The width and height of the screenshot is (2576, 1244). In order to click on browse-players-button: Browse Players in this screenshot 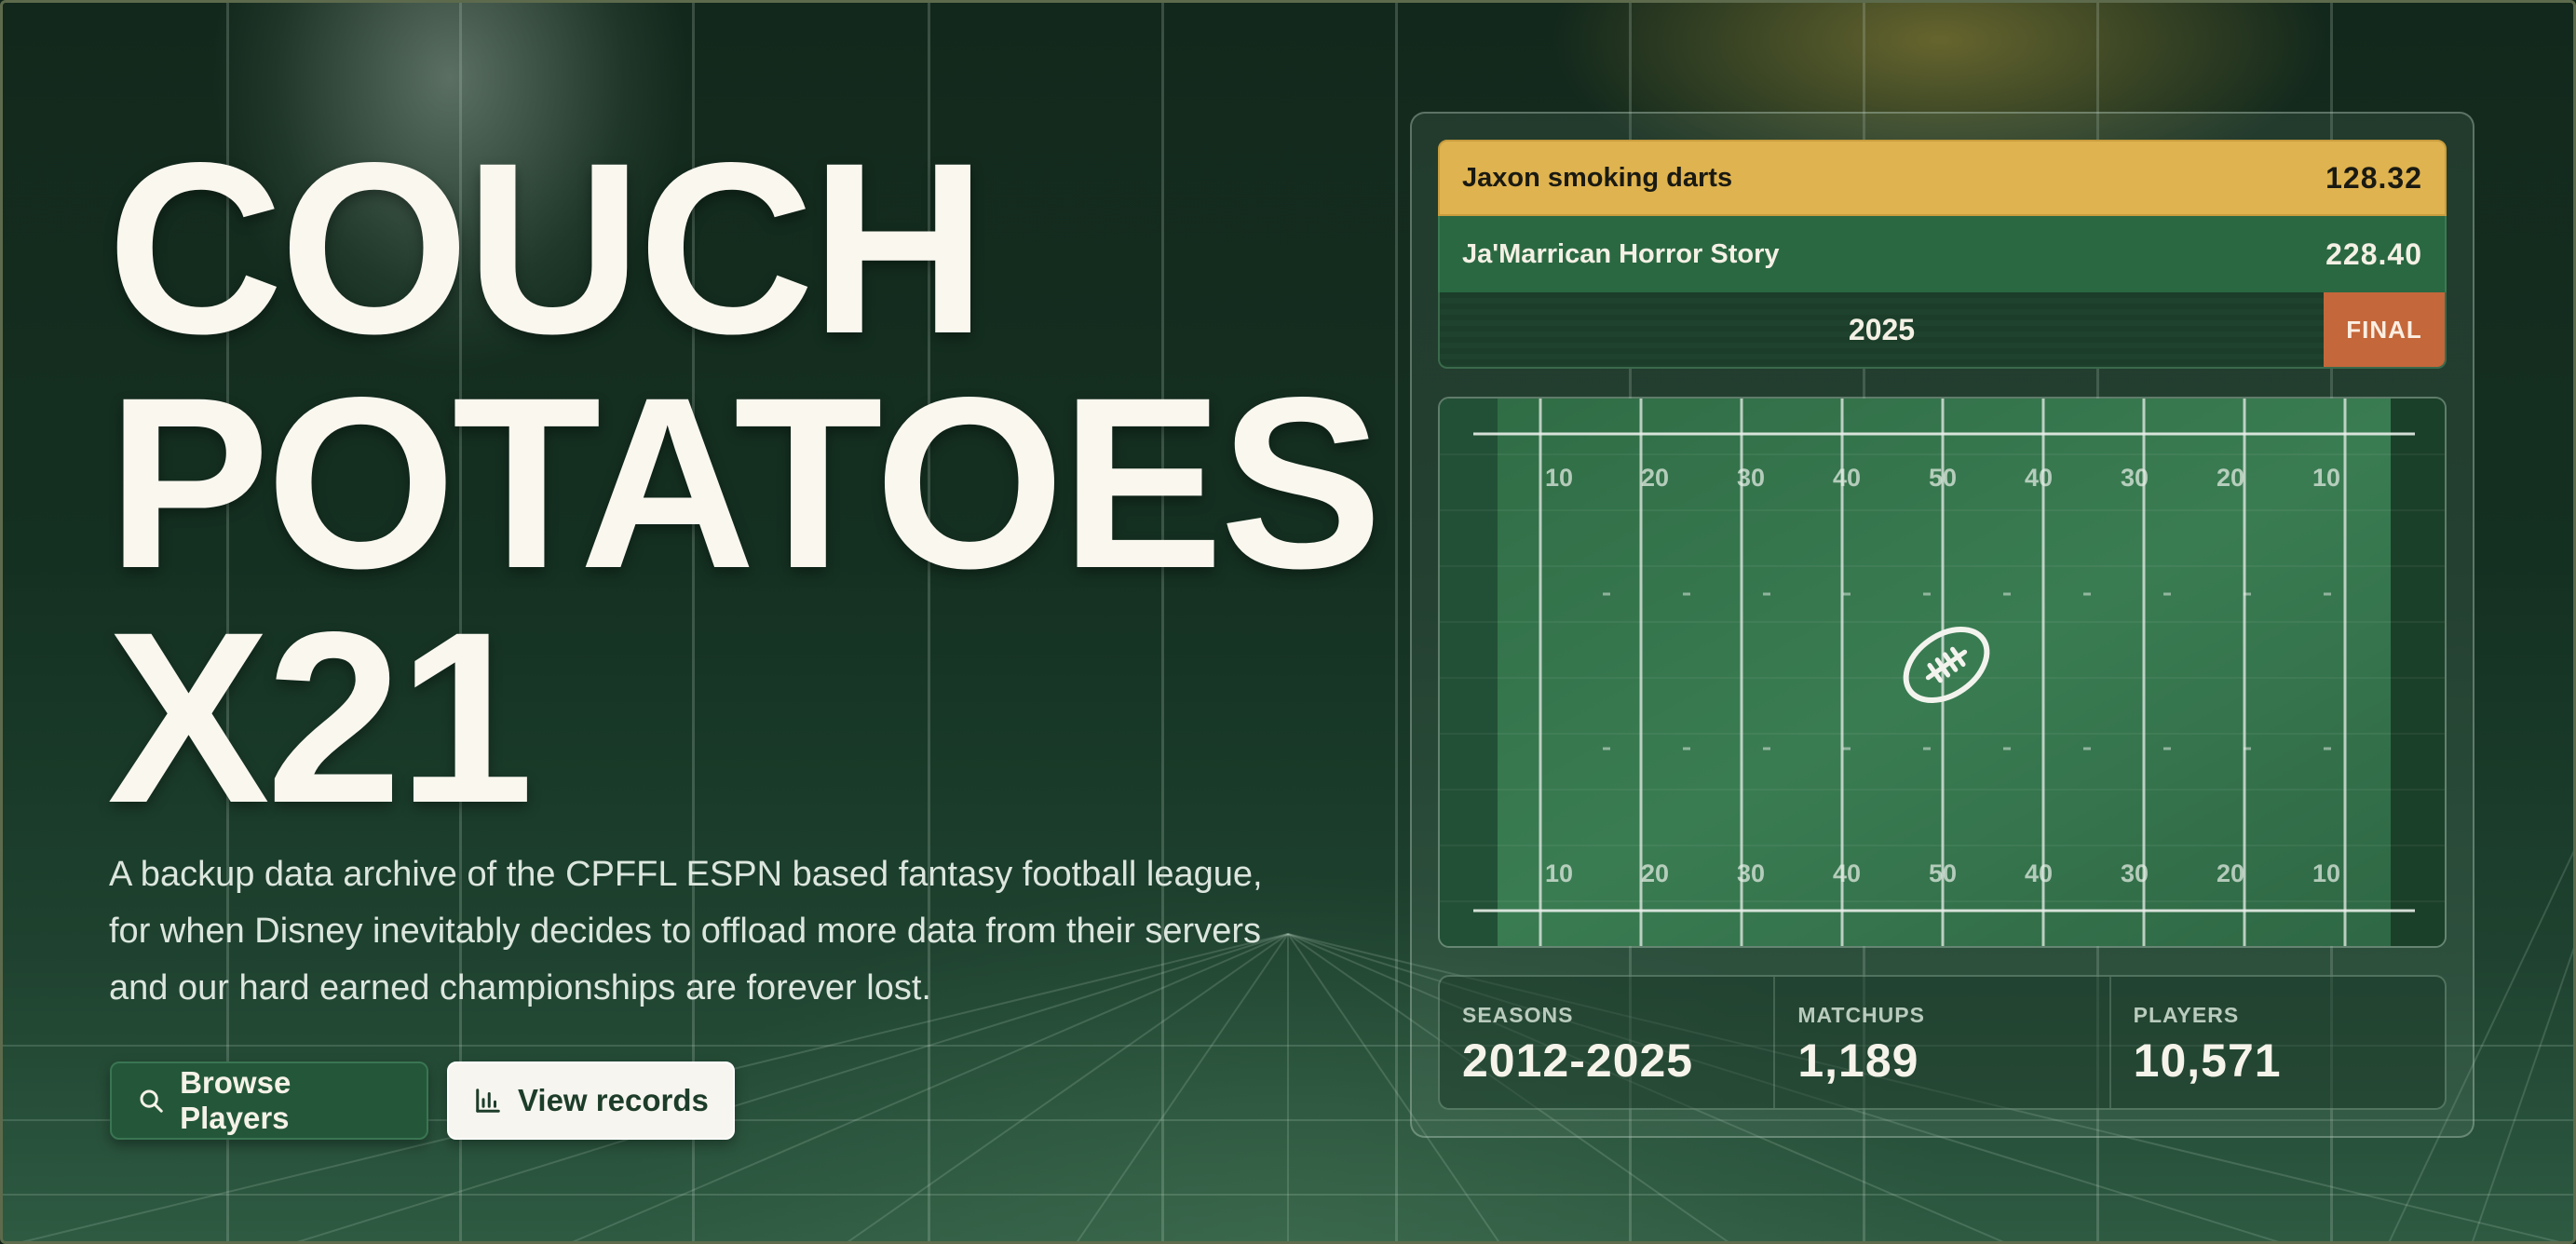, I will do `click(269, 1100)`.